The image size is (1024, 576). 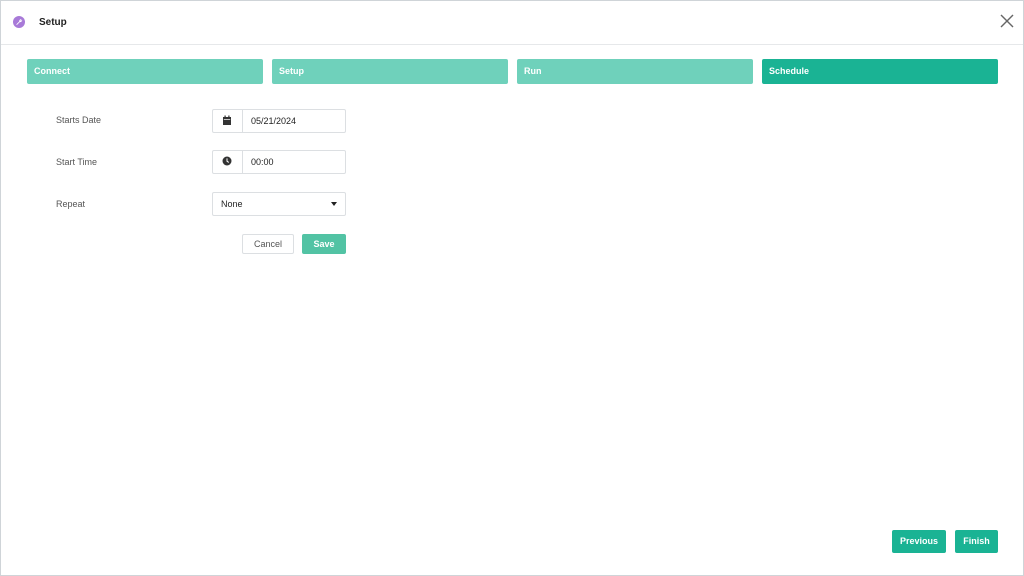 I want to click on wrench-icon, so click(x=19, y=22).